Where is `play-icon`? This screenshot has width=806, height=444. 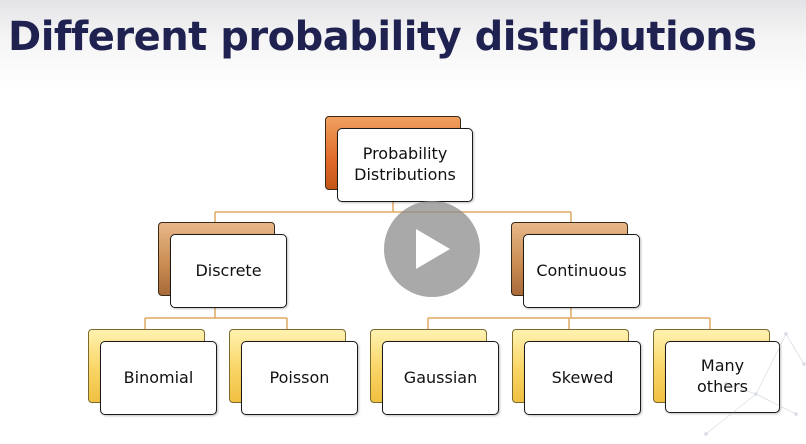 play-icon is located at coordinates (433, 249).